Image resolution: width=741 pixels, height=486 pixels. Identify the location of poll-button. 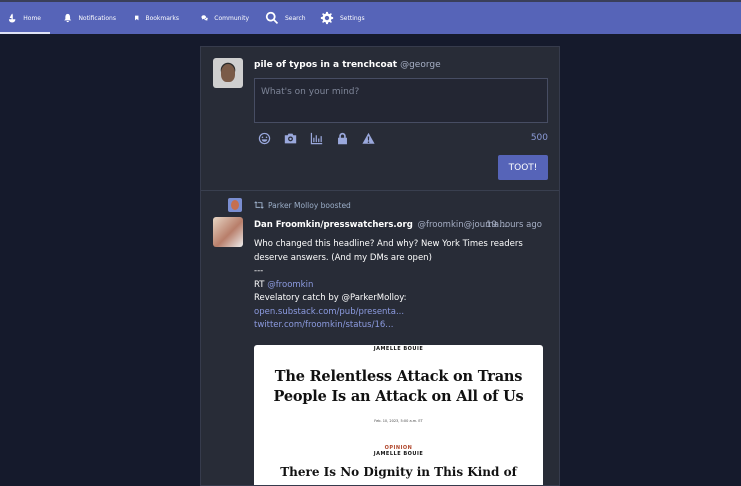
(316, 138).